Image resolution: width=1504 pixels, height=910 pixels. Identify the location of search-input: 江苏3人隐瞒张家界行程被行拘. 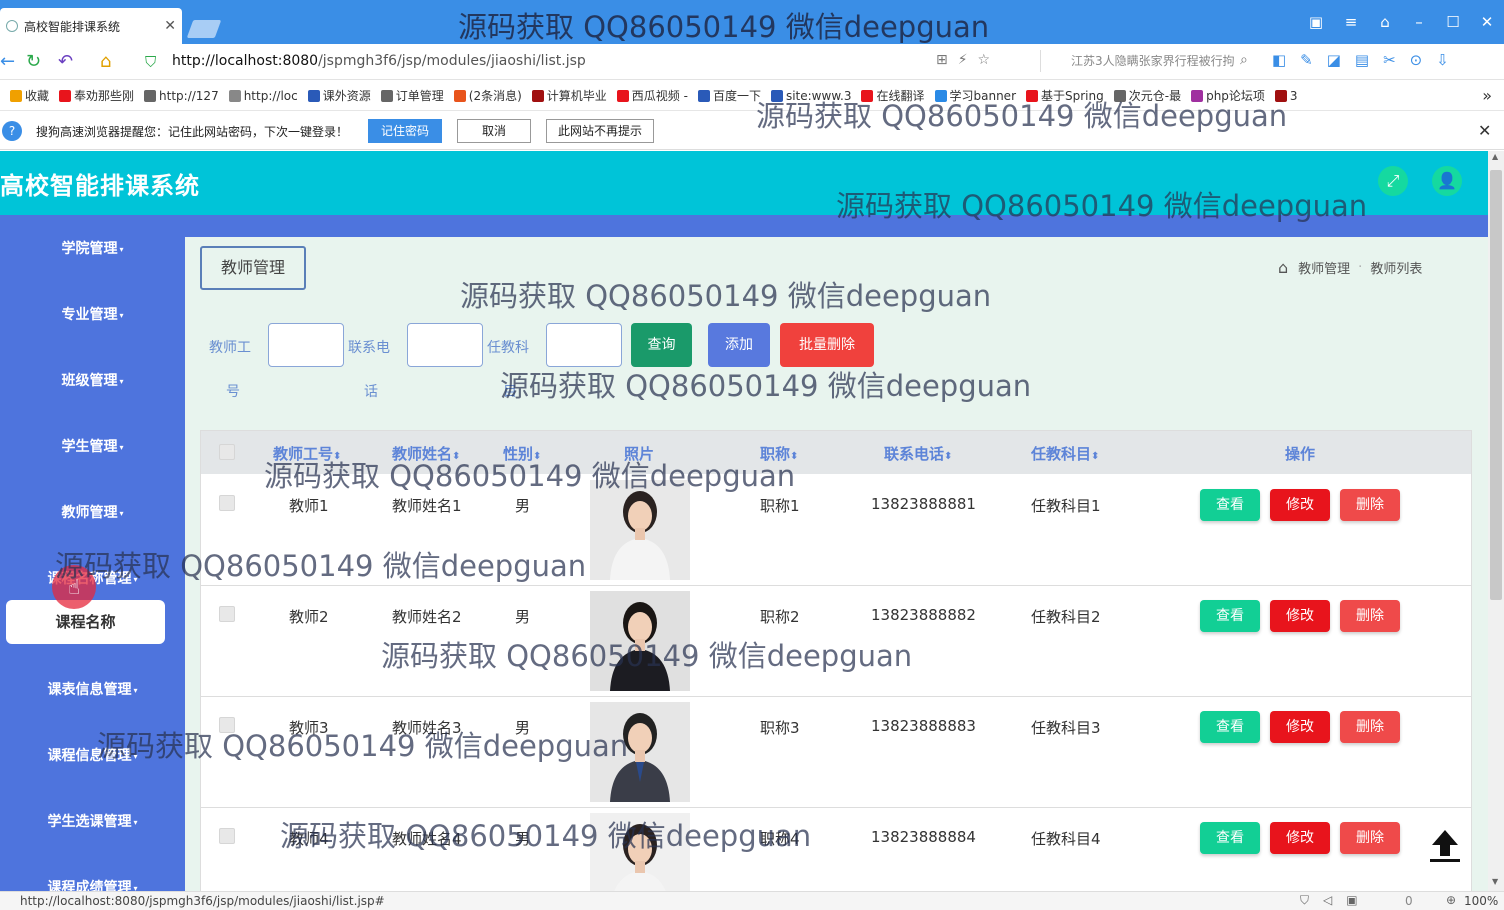
(1149, 61).